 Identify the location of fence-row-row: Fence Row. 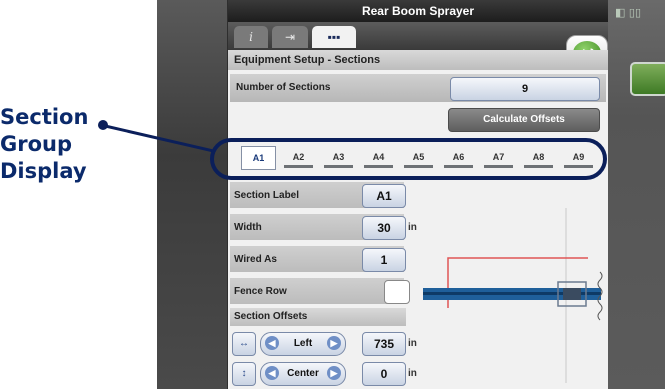
(317, 291).